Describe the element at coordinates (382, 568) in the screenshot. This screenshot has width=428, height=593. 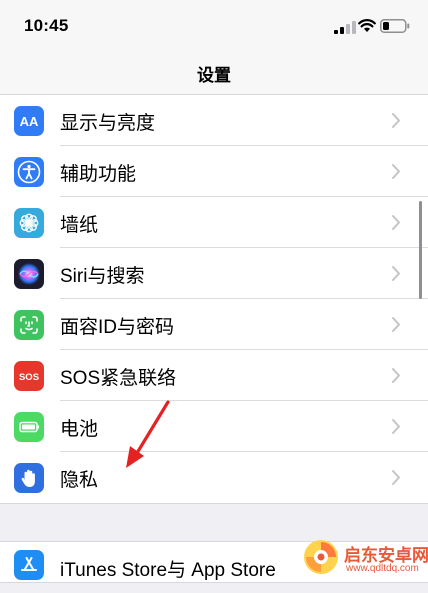
I see `watermark-url: www.qdltdq.com` at that location.